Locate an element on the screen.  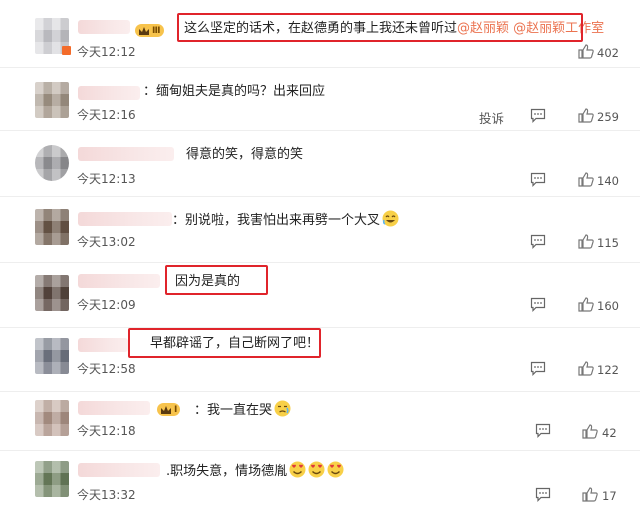
like-count: 160 is located at coordinates (608, 306).